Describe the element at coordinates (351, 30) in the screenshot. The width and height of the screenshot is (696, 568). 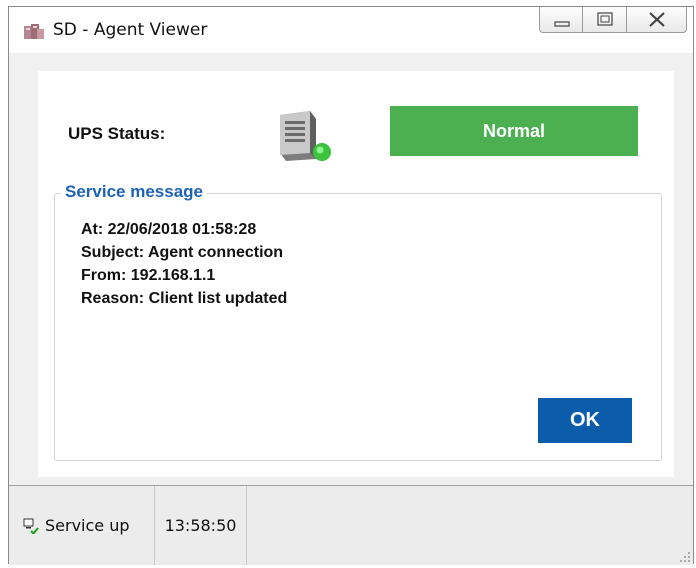
I see `title-bar: SD - Agent Viewer` at that location.